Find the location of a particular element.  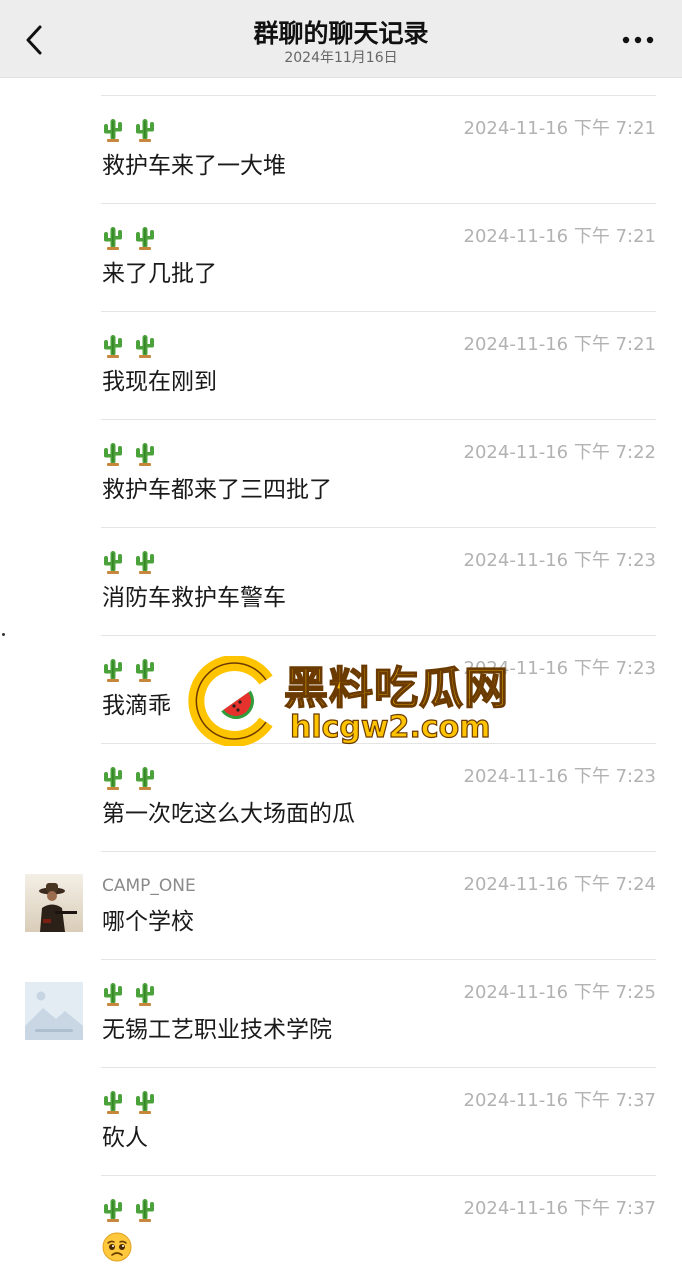

message-row: 2024-11-16 下午 7:23 消防车救护车警车 is located at coordinates (341, 582).